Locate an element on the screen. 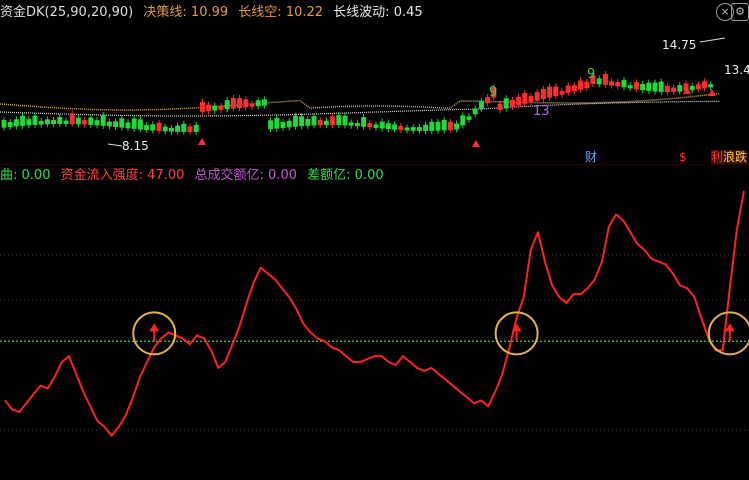 Image resolution: width=749 pixels, height=480 pixels. decision-label: 决策线: is located at coordinates (165, 12).